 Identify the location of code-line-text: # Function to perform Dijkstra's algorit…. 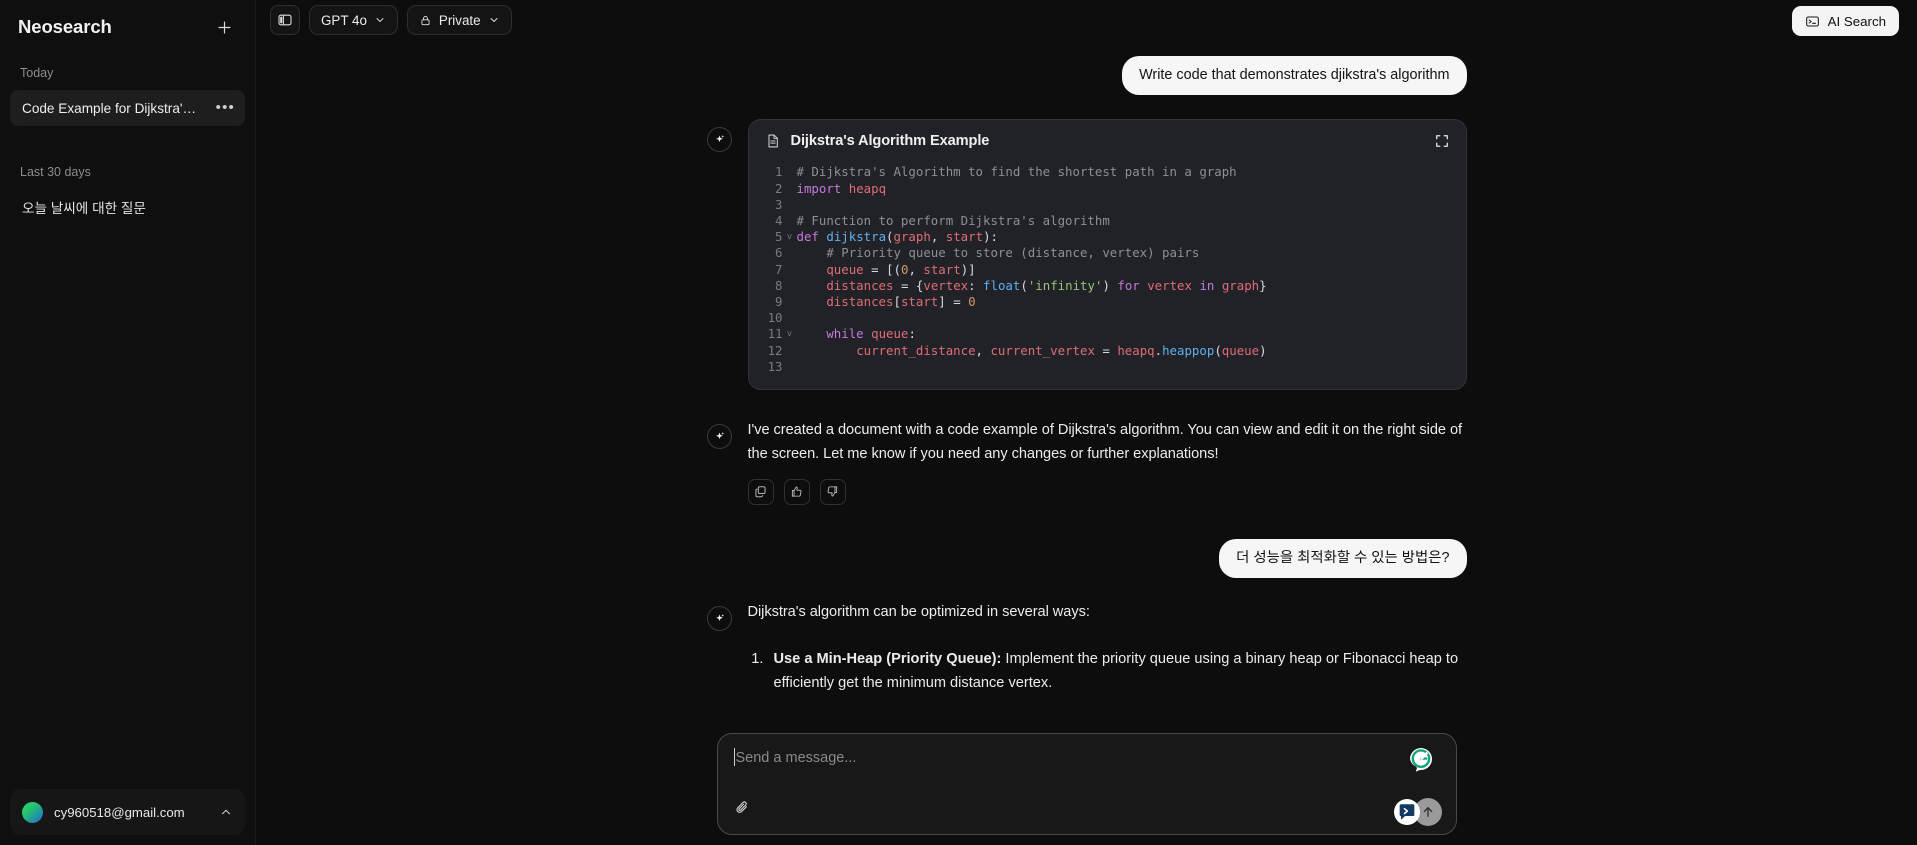
(953, 220).